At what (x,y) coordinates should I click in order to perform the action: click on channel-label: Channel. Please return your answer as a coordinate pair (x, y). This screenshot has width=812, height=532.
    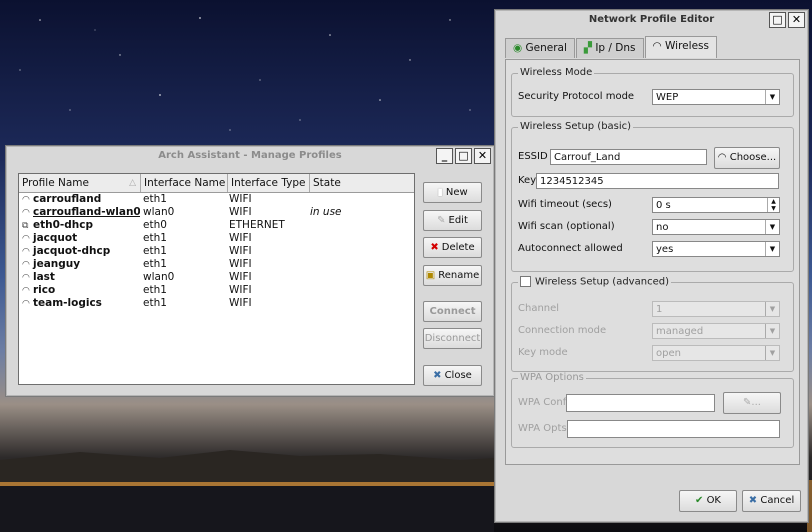
    Looking at the image, I should click on (539, 308).